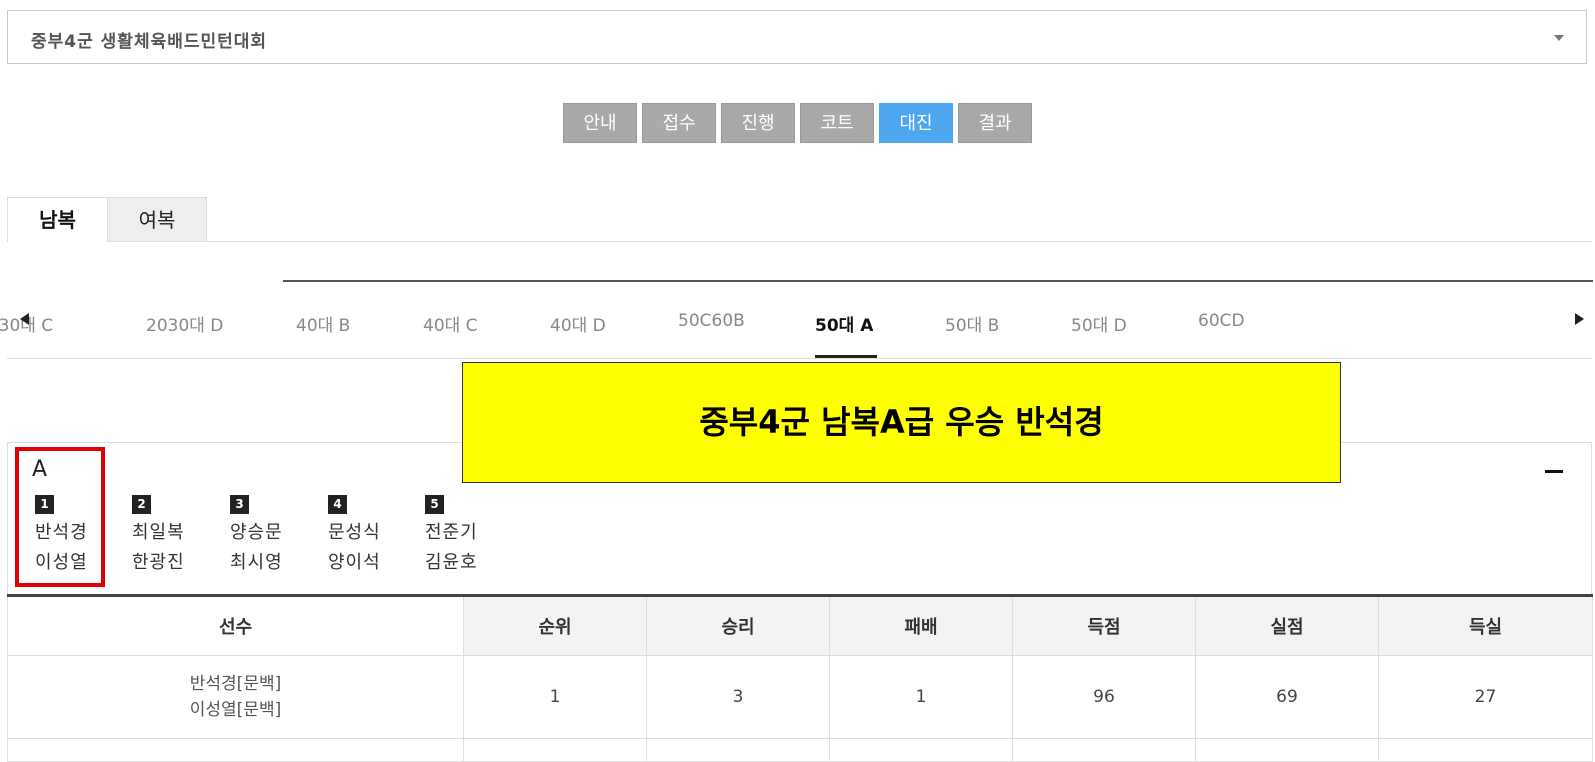 The height and width of the screenshot is (762, 1595). Describe the element at coordinates (158, 532) in the screenshot. I see `player-name: 최일복` at that location.